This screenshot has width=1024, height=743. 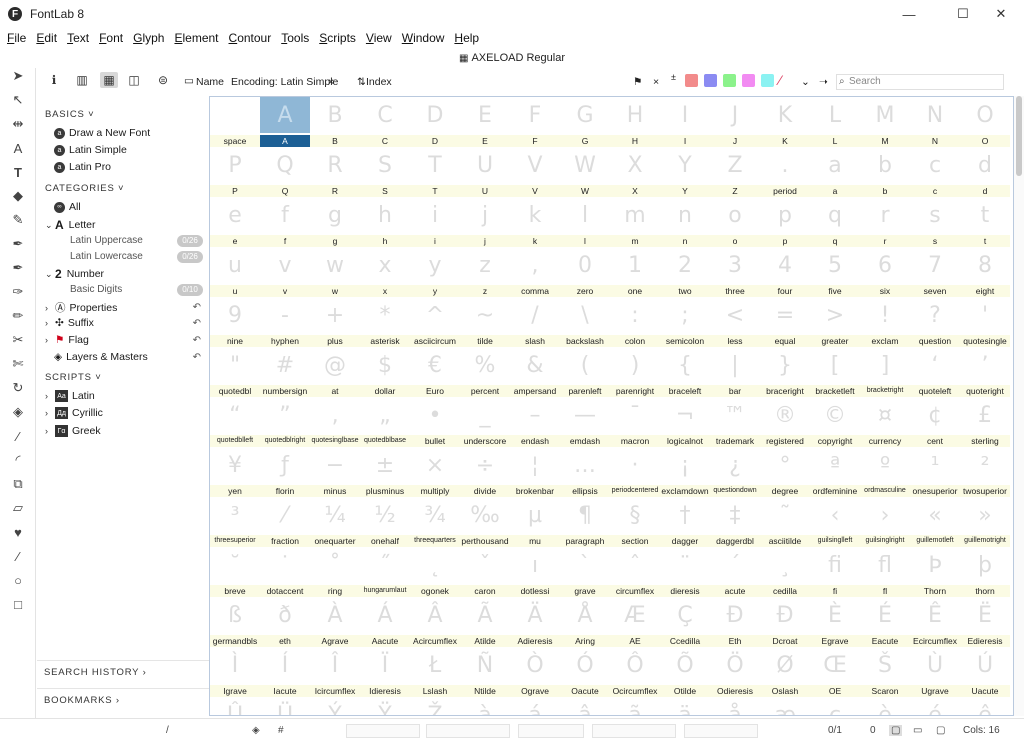 What do you see at coordinates (805, 82) in the screenshot?
I see `dropdown-icon: ⌄` at bounding box center [805, 82].